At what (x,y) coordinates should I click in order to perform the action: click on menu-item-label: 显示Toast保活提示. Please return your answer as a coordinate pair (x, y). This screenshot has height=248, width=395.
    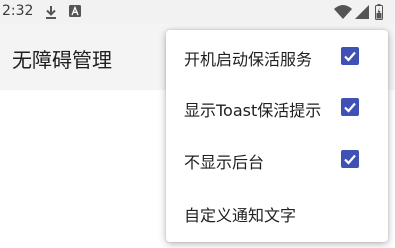
    Looking at the image, I should click on (253, 110).